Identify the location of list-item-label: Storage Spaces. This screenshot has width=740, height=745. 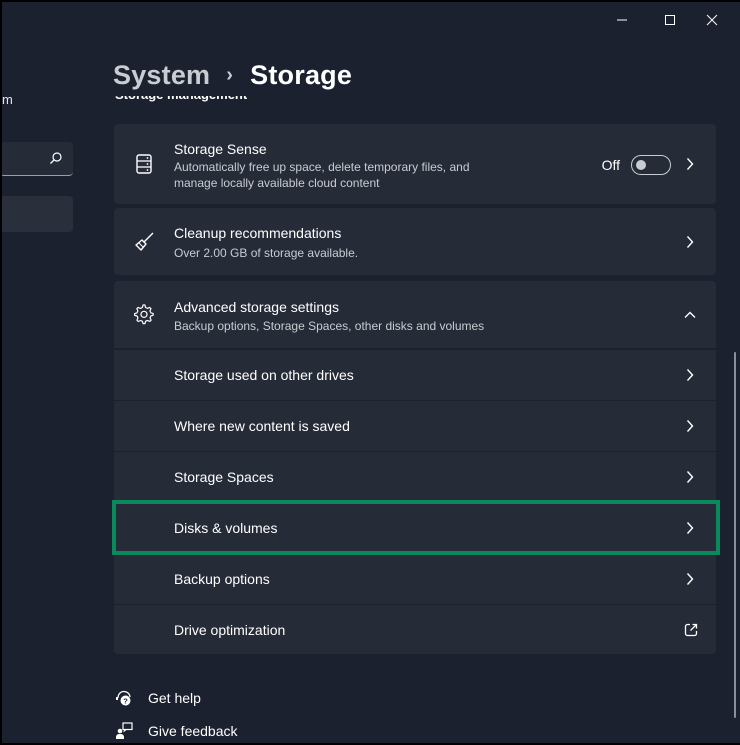
(224, 477).